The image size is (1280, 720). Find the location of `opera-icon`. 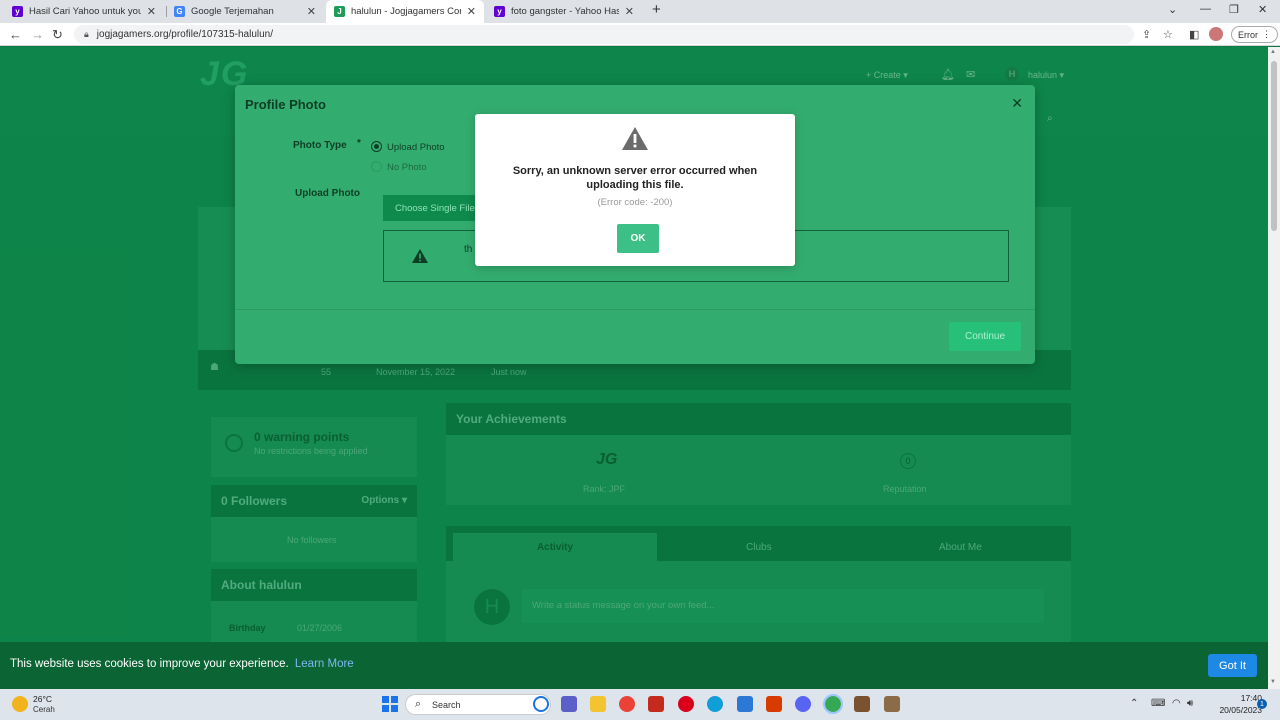

opera-icon is located at coordinates (686, 704).